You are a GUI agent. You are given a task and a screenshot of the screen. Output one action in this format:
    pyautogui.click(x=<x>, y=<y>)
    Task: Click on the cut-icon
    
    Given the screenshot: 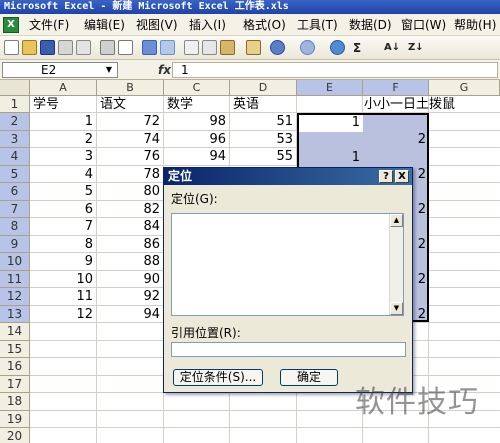 What is the action you would take?
    pyautogui.click(x=191, y=47)
    